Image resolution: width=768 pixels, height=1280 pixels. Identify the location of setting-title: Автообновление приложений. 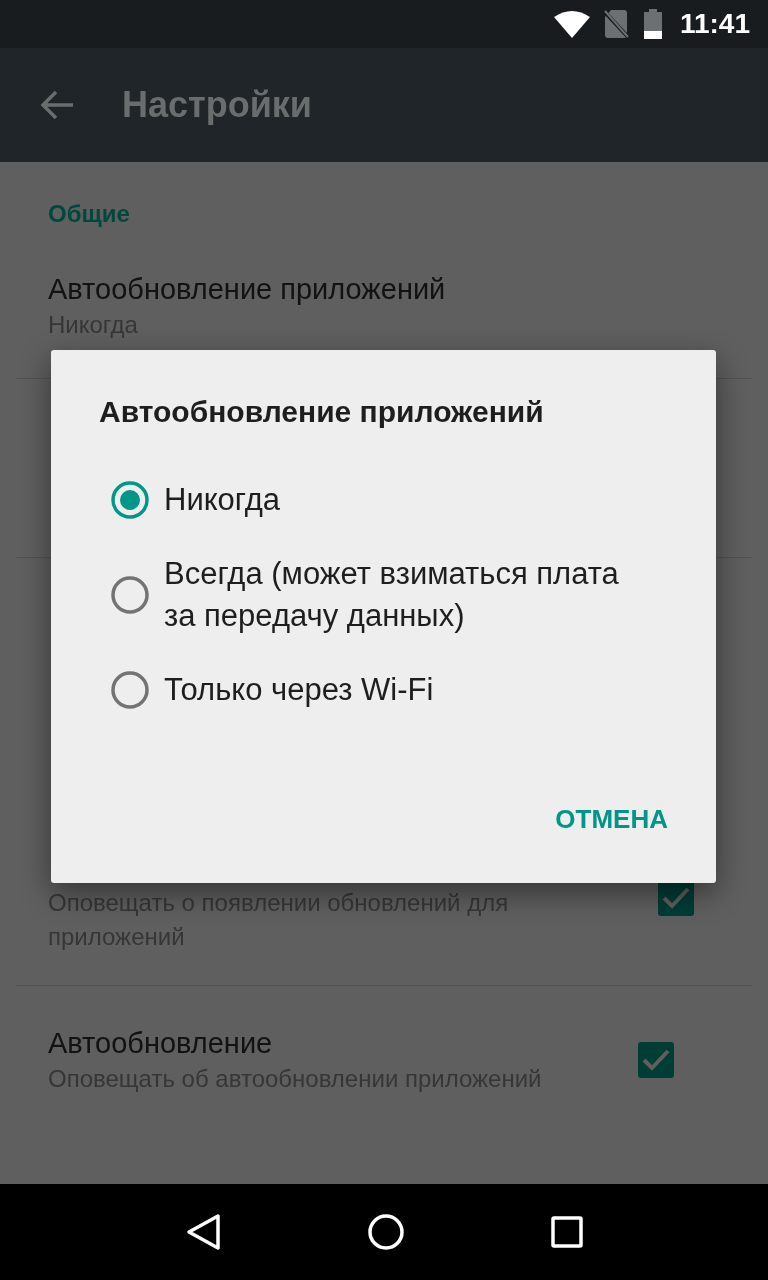
(247, 289).